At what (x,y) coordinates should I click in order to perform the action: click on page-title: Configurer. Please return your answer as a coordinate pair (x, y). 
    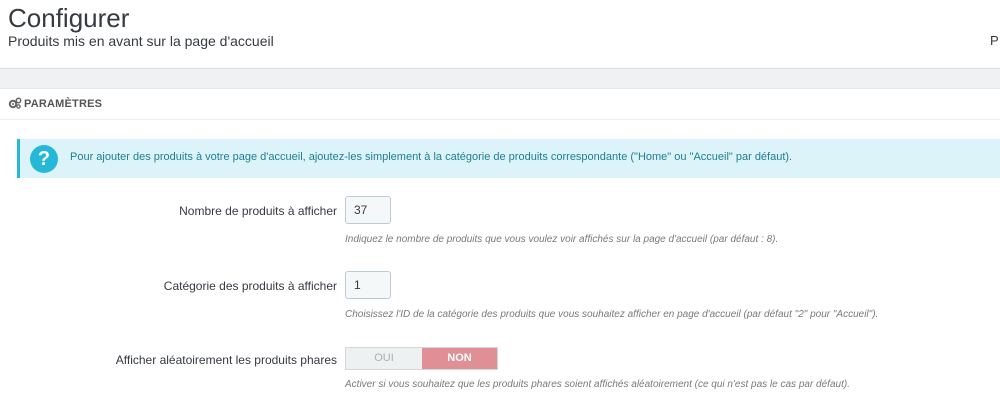
    Looking at the image, I should click on (69, 18).